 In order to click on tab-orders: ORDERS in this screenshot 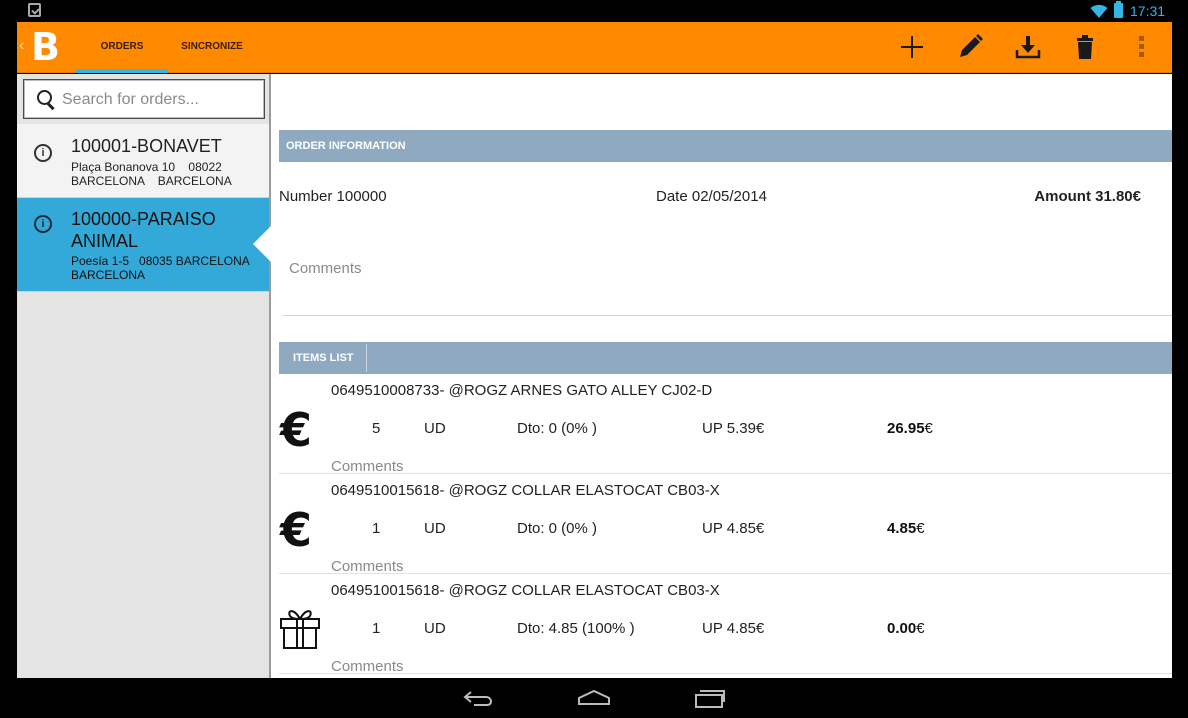, I will do `click(122, 47)`.